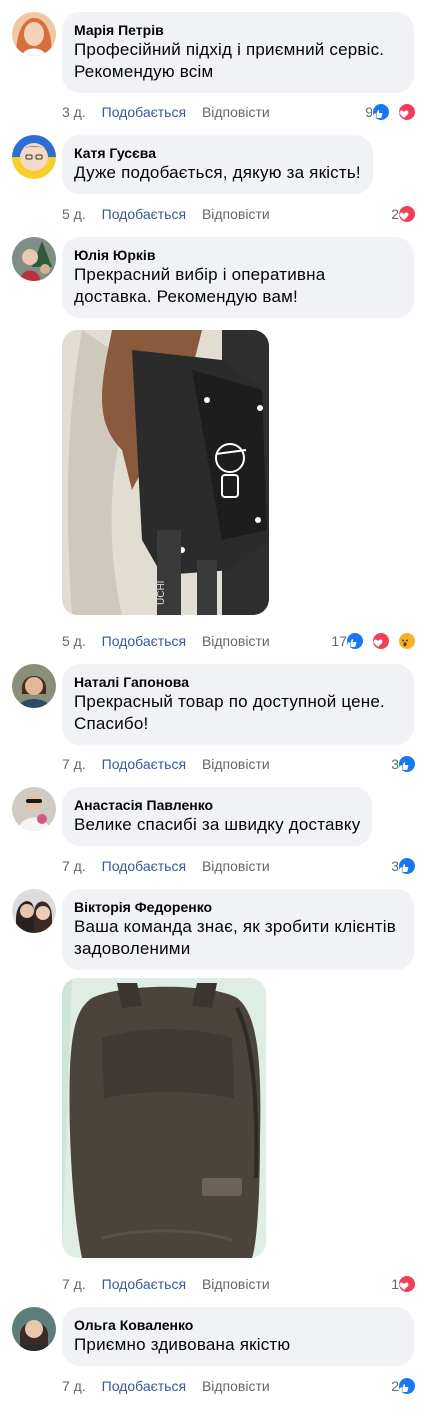 The image size is (440, 1409). What do you see at coordinates (396, 112) in the screenshot?
I see `reactions-summary: 9` at bounding box center [396, 112].